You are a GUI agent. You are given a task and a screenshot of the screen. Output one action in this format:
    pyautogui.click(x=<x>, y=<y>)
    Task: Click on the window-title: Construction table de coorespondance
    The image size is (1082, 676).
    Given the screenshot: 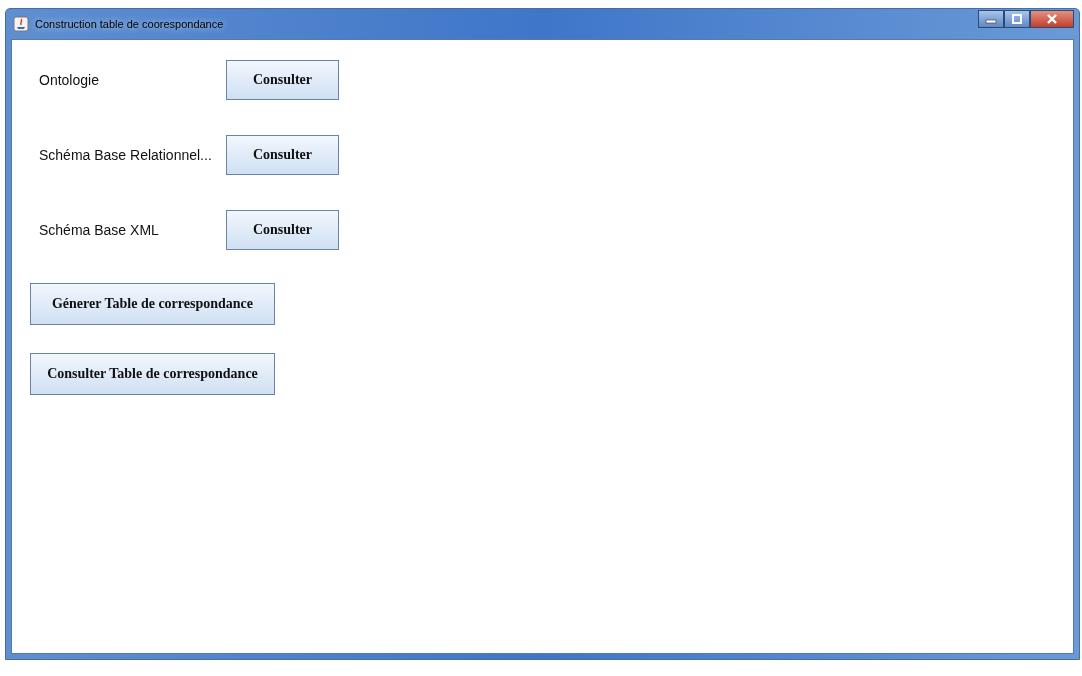 What is the action you would take?
    pyautogui.click(x=129, y=24)
    